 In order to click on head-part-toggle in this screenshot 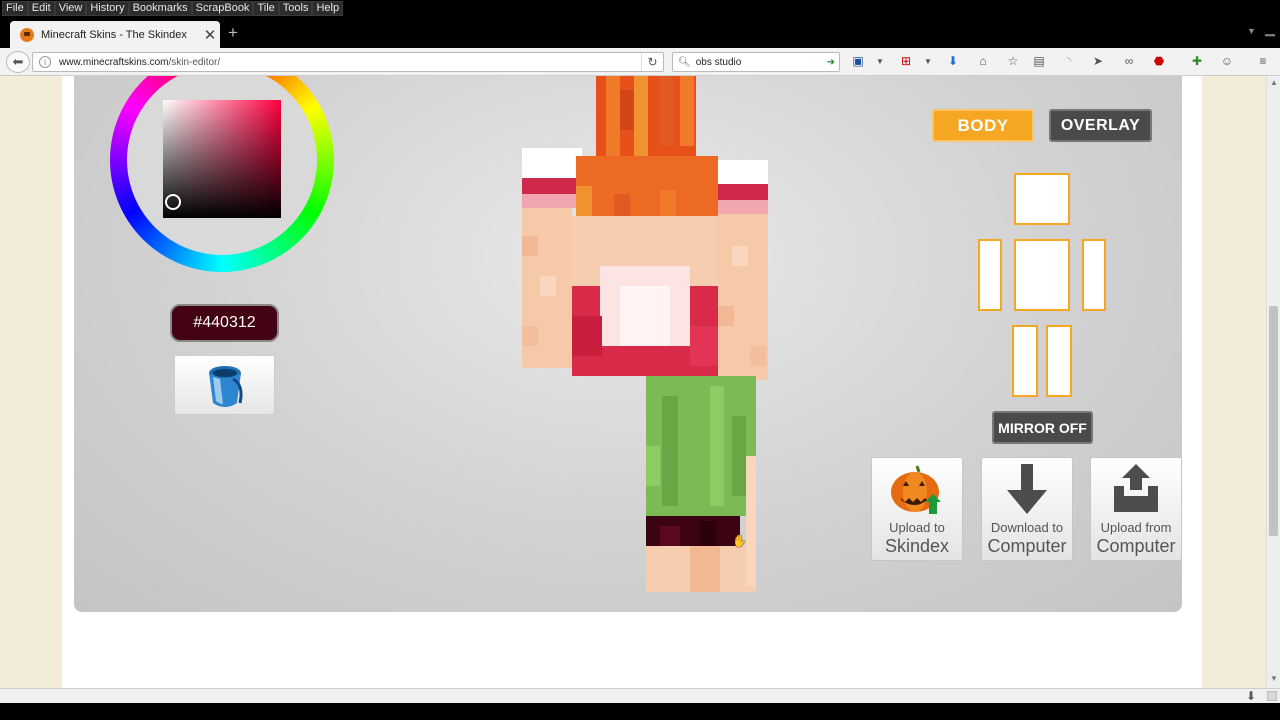, I will do `click(1042, 199)`.